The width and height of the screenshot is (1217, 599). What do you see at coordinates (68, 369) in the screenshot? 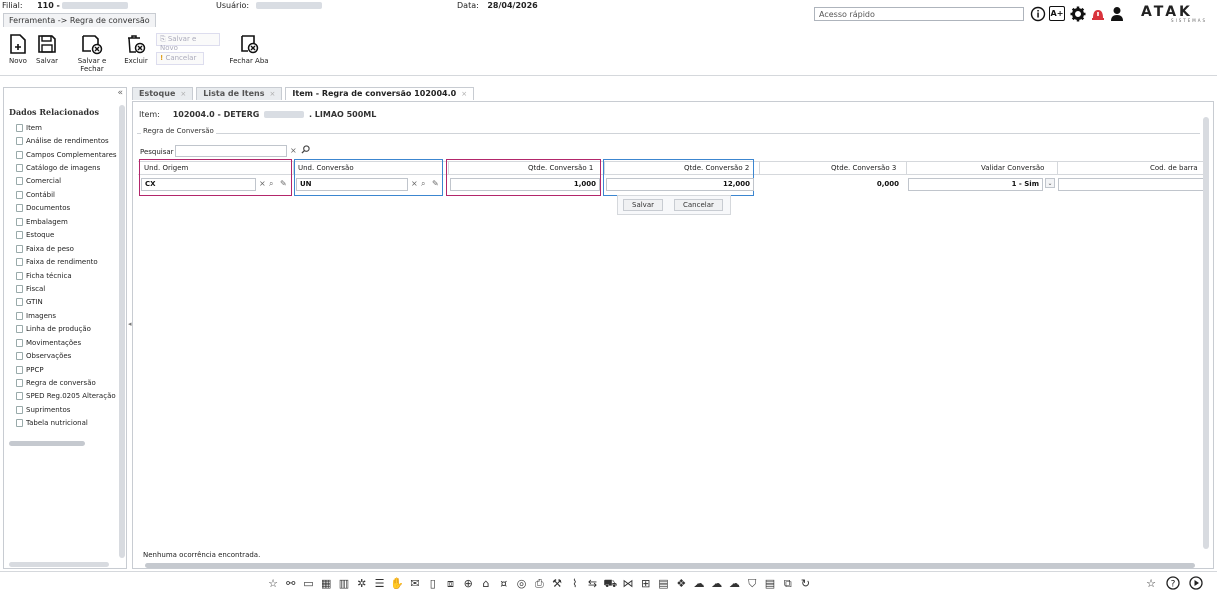
I see `sidebar-item: PPCP` at bounding box center [68, 369].